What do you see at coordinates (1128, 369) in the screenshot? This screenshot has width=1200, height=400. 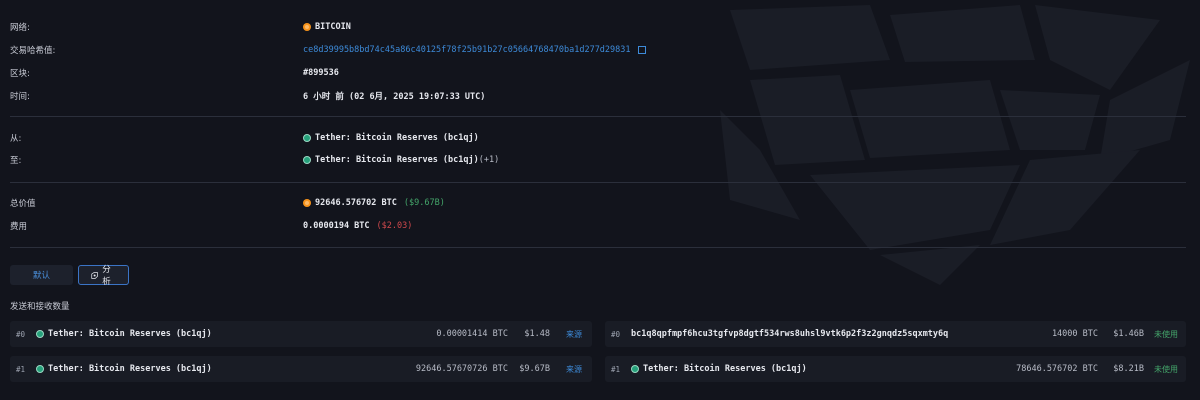 I see `output-usd: $8.21B` at bounding box center [1128, 369].